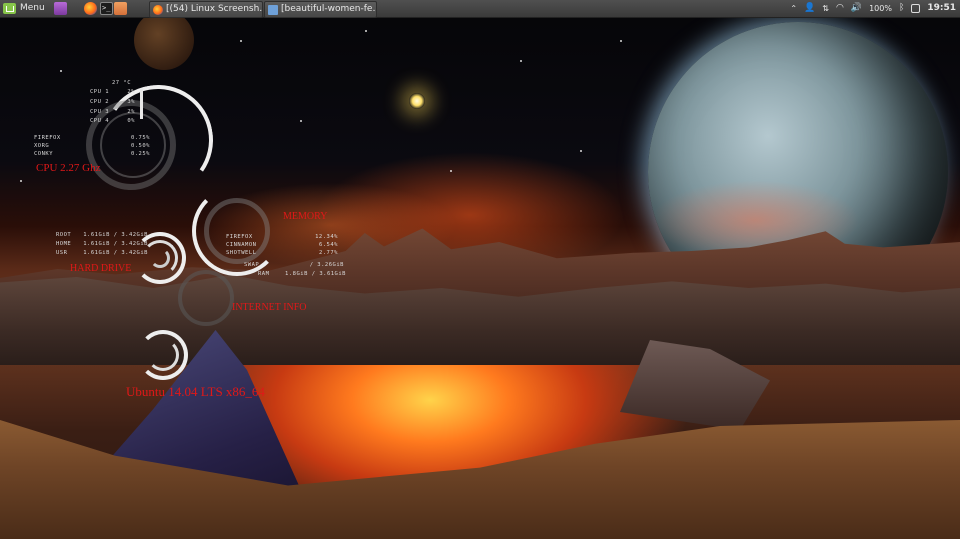 This screenshot has height=539, width=960. I want to click on files-launcher-icon, so click(60, 8).